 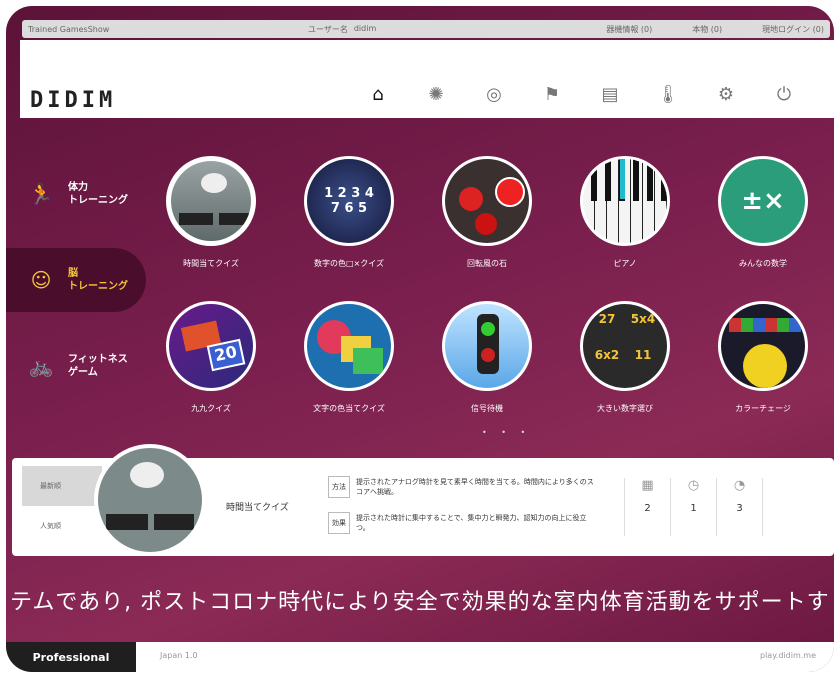 I want to click on status-login: 現地ログイン (0), so click(x=793, y=29).